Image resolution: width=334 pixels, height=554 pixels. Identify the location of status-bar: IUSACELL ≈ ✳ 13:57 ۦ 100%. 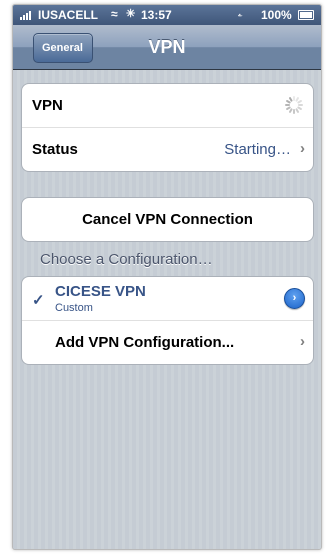
(167, 15).